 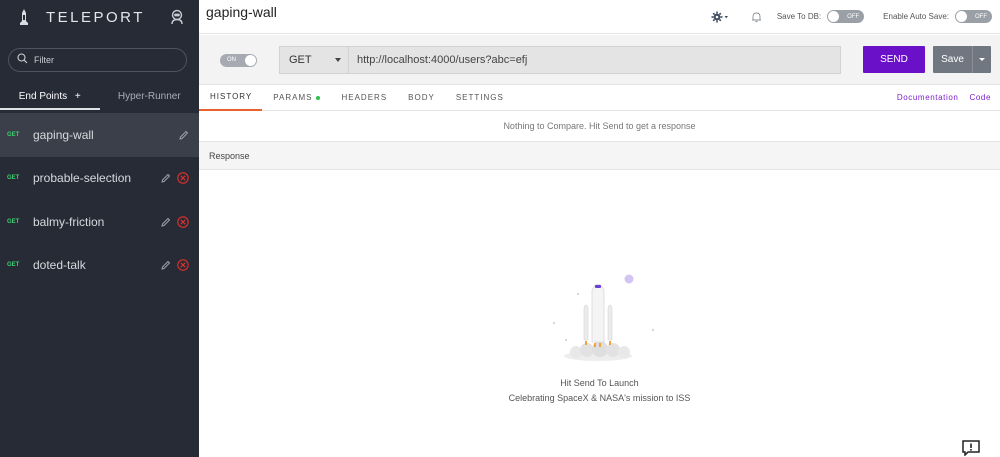 What do you see at coordinates (104, 60) in the screenshot?
I see `filter-input` at bounding box center [104, 60].